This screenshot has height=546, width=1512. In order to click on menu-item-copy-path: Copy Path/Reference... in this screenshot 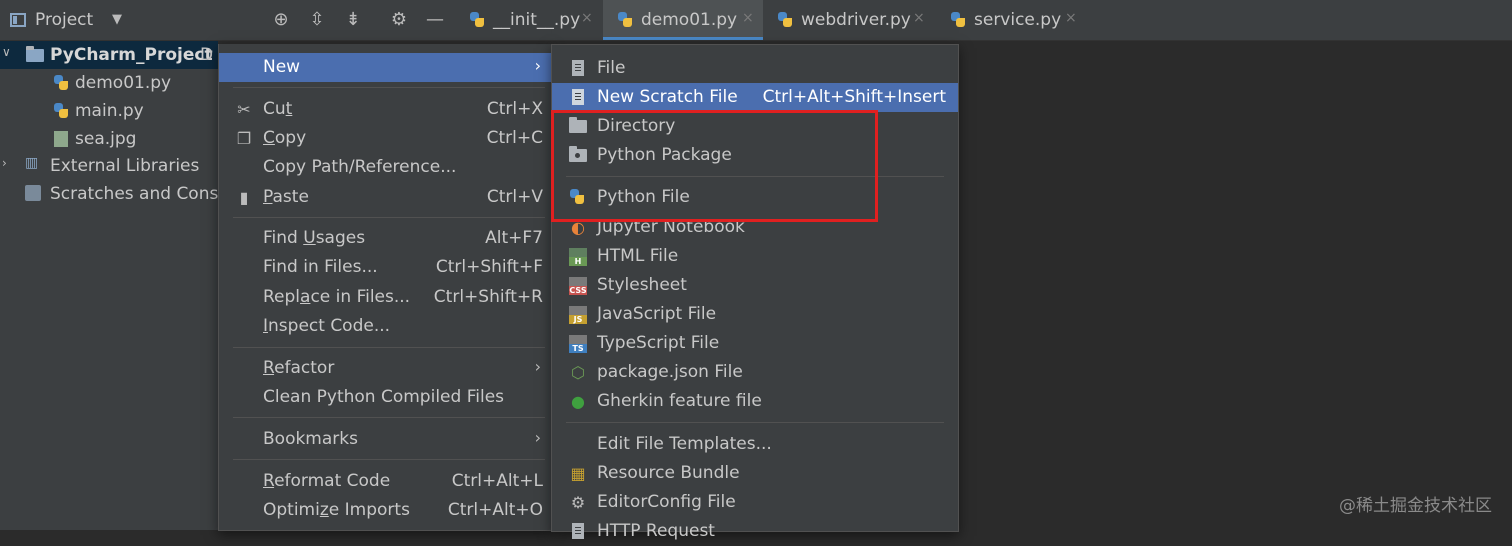, I will do `click(385, 167)`.